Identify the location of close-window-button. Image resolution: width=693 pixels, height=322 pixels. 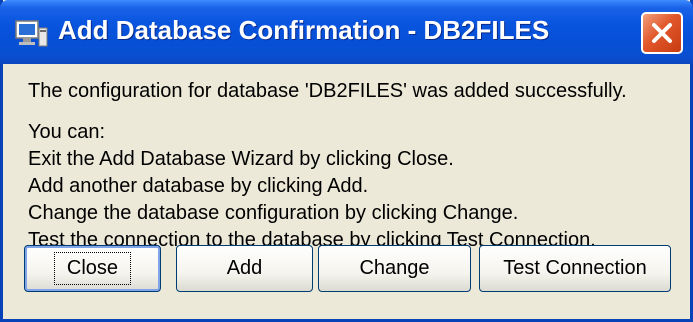
(662, 33).